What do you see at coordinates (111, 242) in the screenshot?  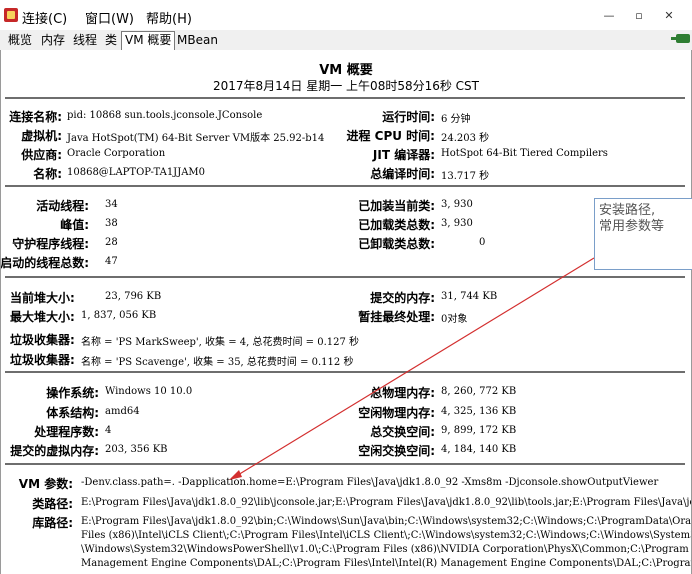 I see `daemon-threads-value: 28` at bounding box center [111, 242].